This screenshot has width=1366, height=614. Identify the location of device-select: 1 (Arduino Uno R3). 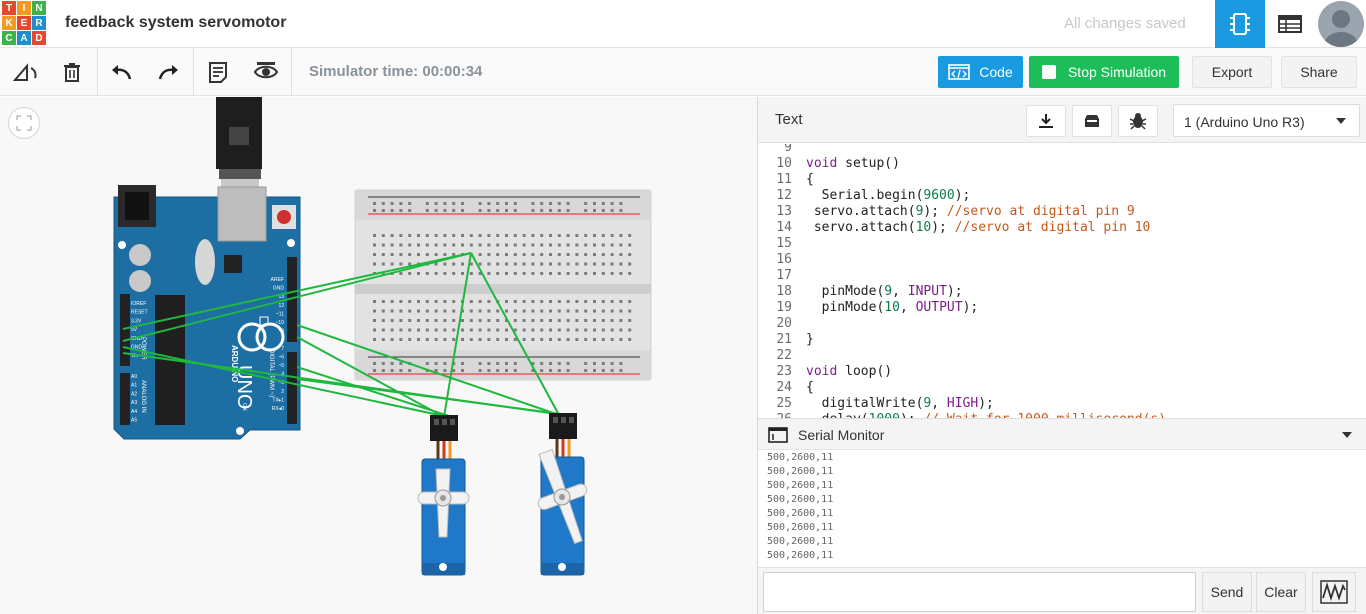
(1266, 120).